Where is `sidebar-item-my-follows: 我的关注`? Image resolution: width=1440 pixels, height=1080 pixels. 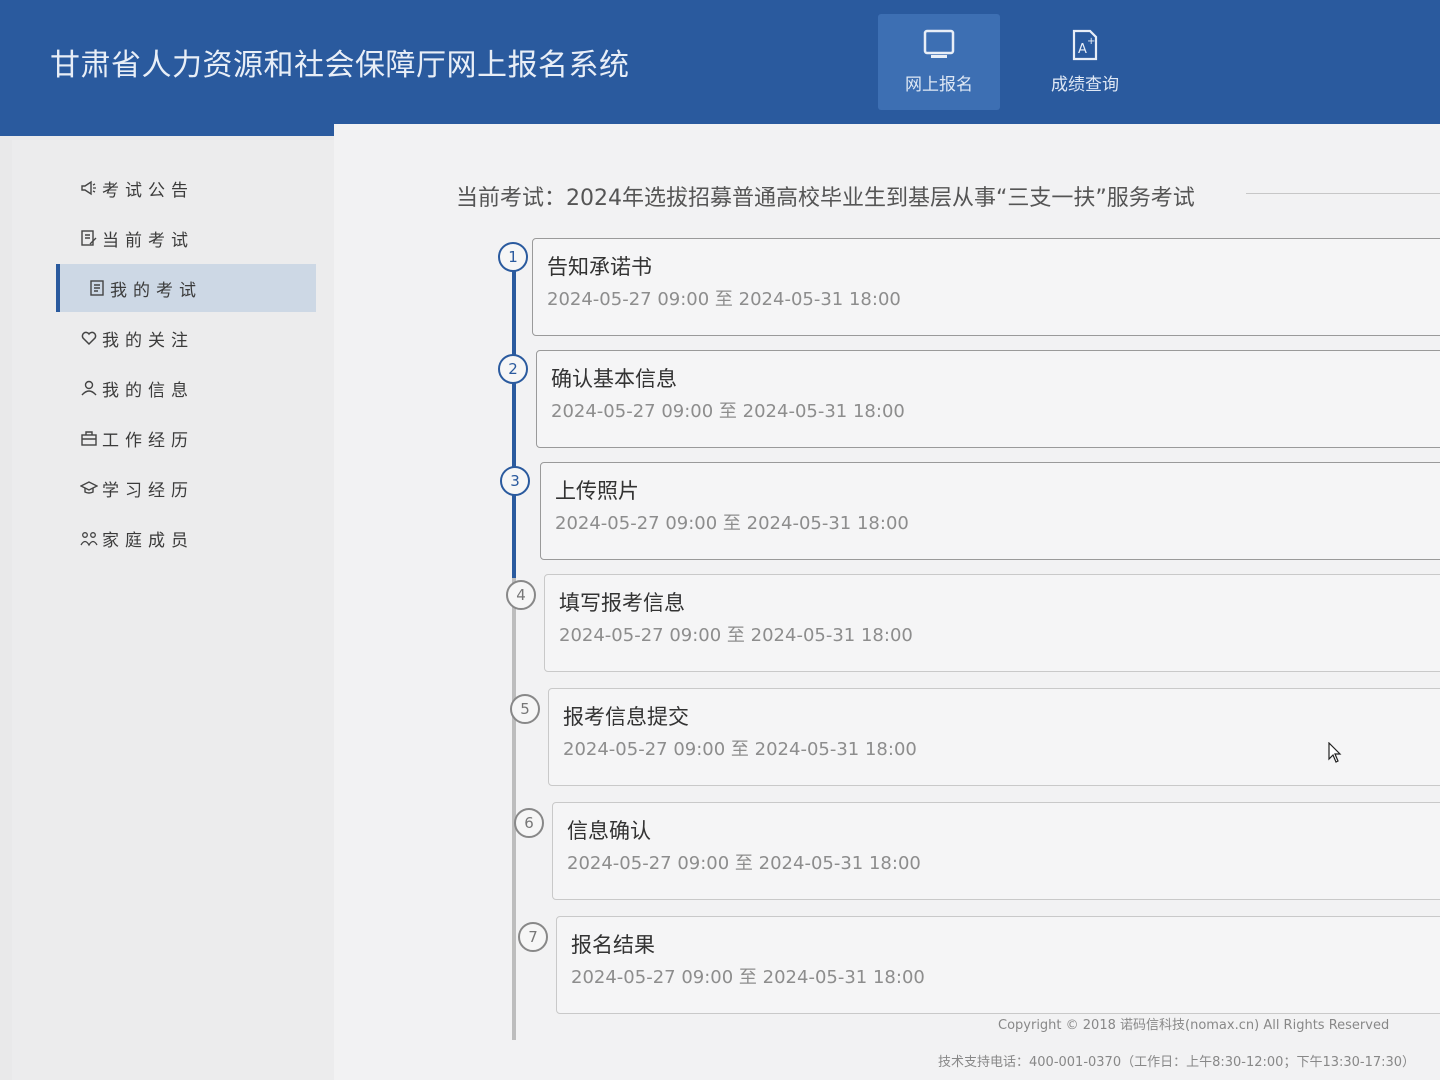 sidebar-item-my-follows: 我的关注 is located at coordinates (186, 338).